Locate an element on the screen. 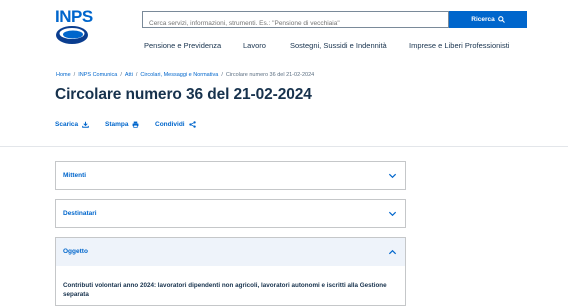 The height and width of the screenshot is (306, 568). logo-emblem-icon is located at coordinates (72, 35).